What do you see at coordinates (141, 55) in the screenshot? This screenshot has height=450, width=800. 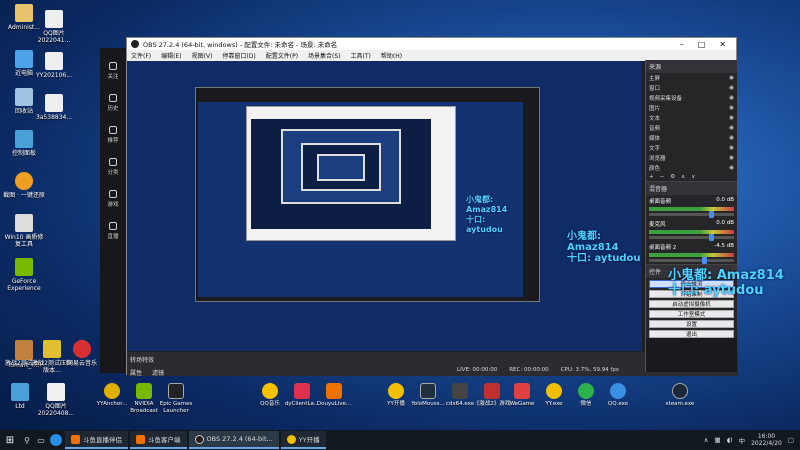 I see `menu-file: 文件(F)` at bounding box center [141, 55].